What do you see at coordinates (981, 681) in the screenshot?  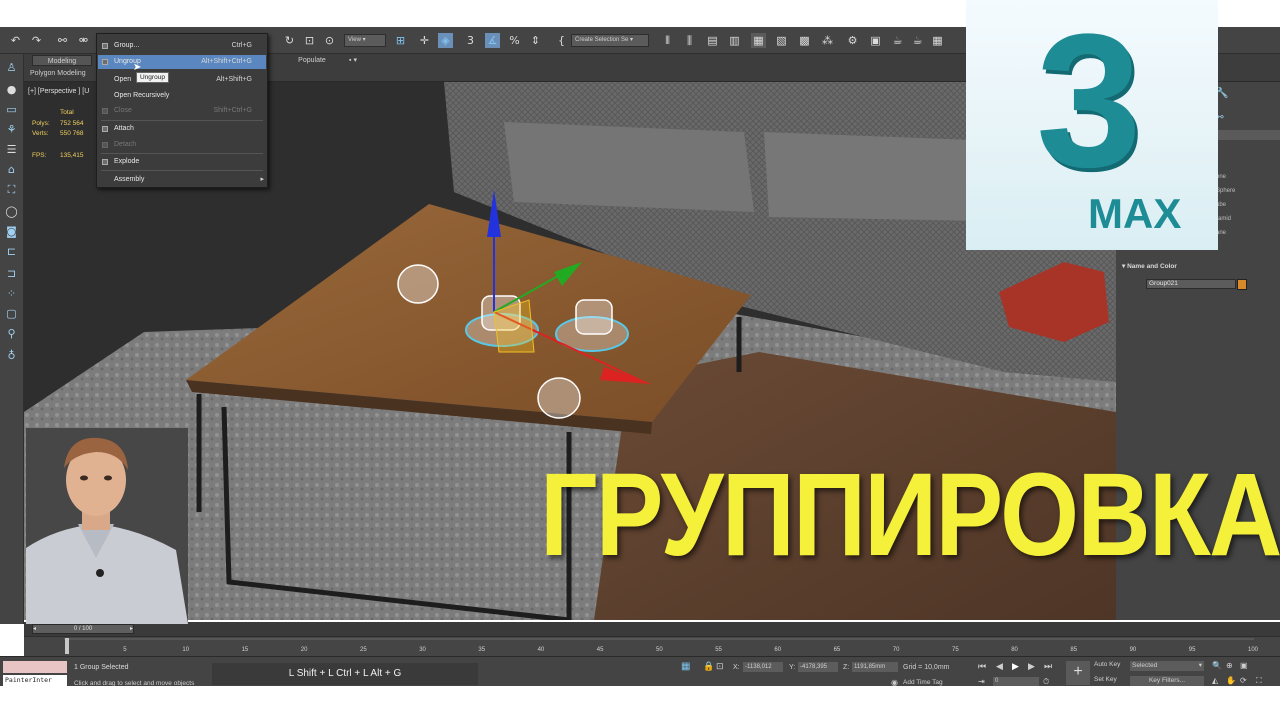 I see `key-mode-icon: ⇥` at bounding box center [981, 681].